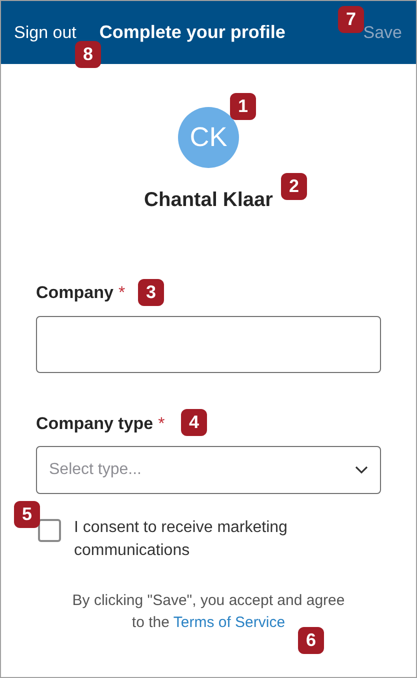  I want to click on avatar: CK, so click(208, 137).